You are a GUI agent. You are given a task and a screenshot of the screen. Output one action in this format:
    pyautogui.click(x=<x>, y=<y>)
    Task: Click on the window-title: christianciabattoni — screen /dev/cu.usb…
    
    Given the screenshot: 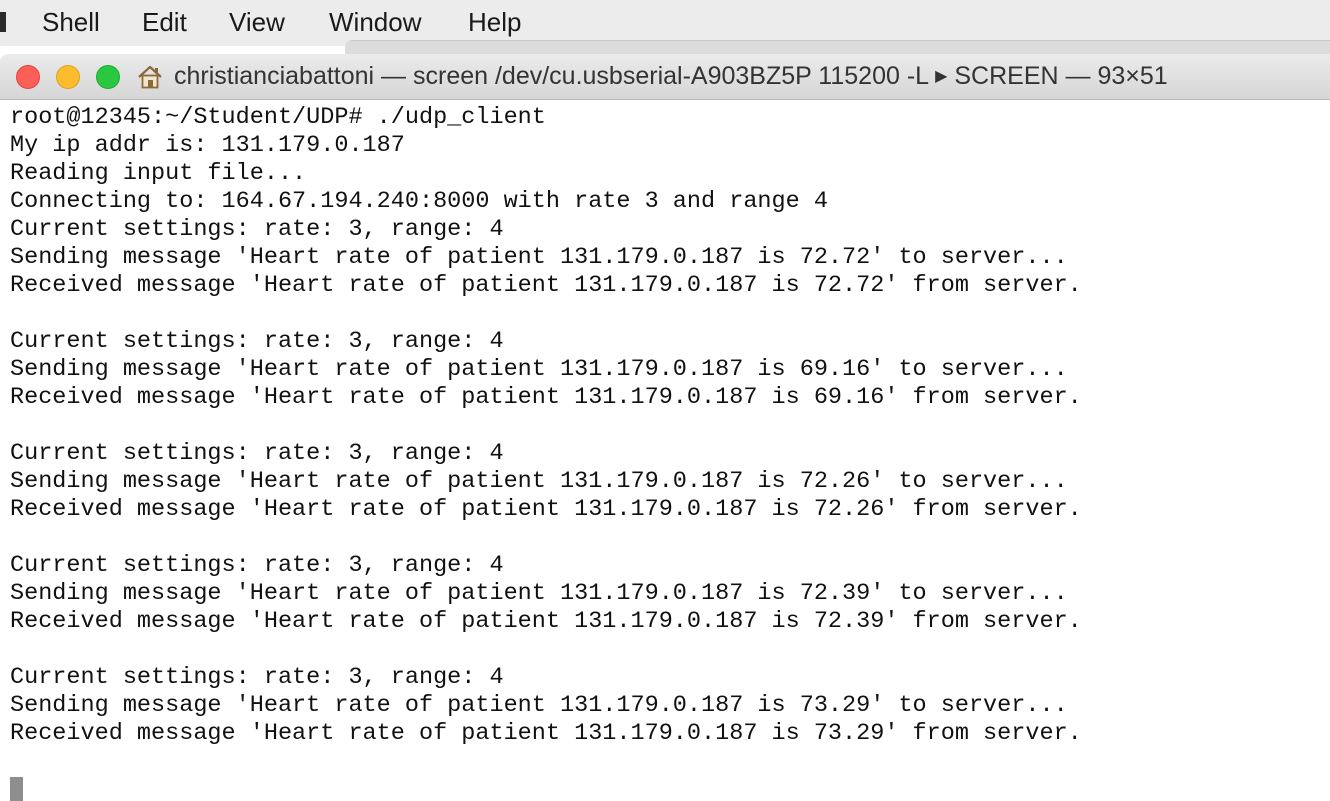 What is the action you would take?
    pyautogui.click(x=671, y=76)
    